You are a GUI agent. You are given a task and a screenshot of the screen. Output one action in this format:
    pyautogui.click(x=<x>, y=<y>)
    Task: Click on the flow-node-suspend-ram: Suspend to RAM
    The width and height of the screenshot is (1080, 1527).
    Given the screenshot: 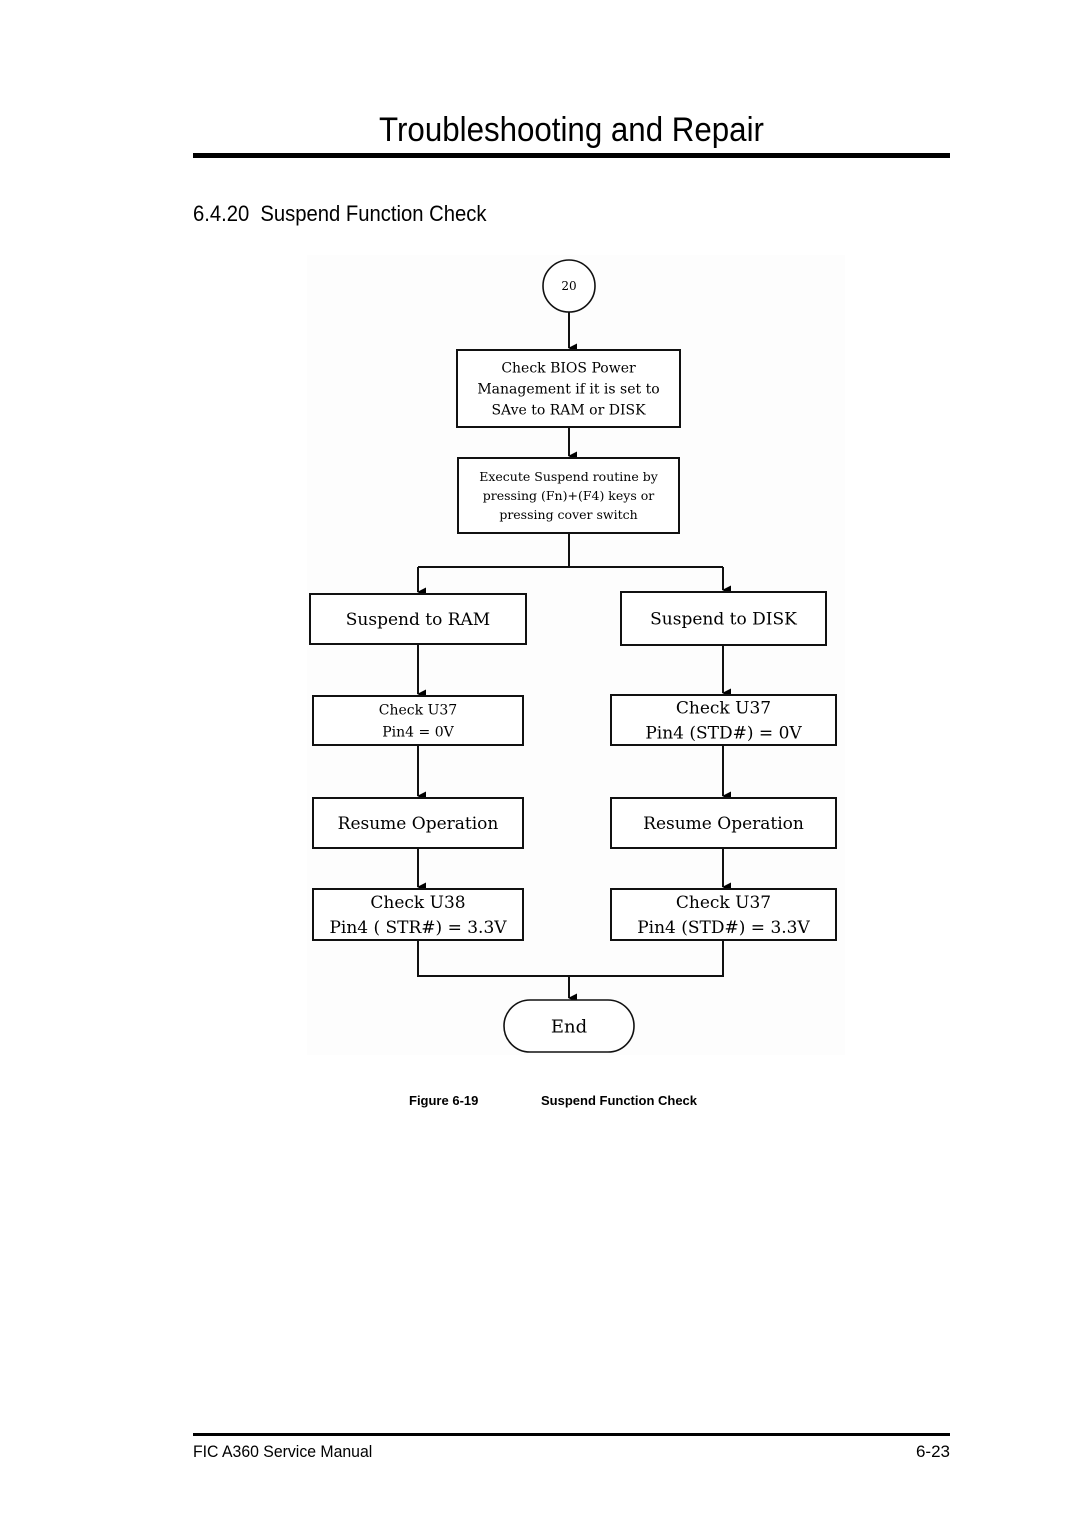 What is the action you would take?
    pyautogui.click(x=418, y=619)
    